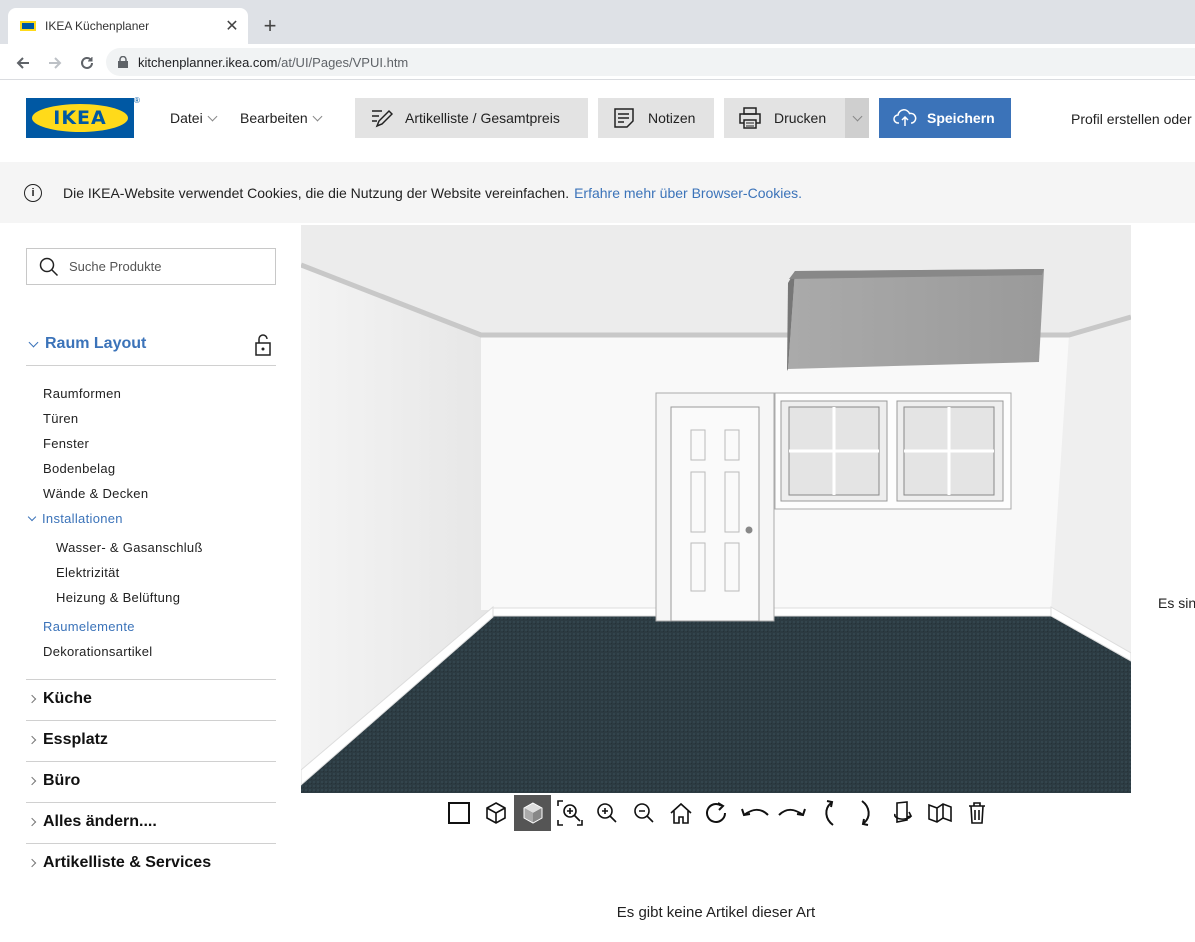 This screenshot has width=1195, height=942. Describe the element at coordinates (62, 780) in the screenshot. I see `section-label: Büro` at that location.